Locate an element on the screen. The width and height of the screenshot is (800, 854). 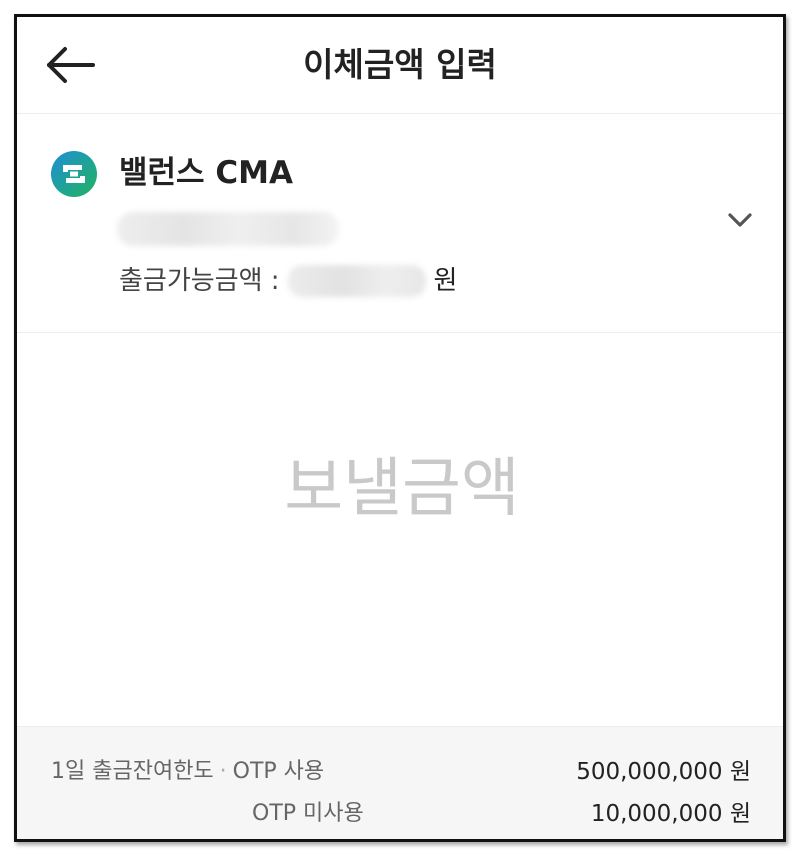
otp-used-label: OTP 사용 is located at coordinates (278, 771).